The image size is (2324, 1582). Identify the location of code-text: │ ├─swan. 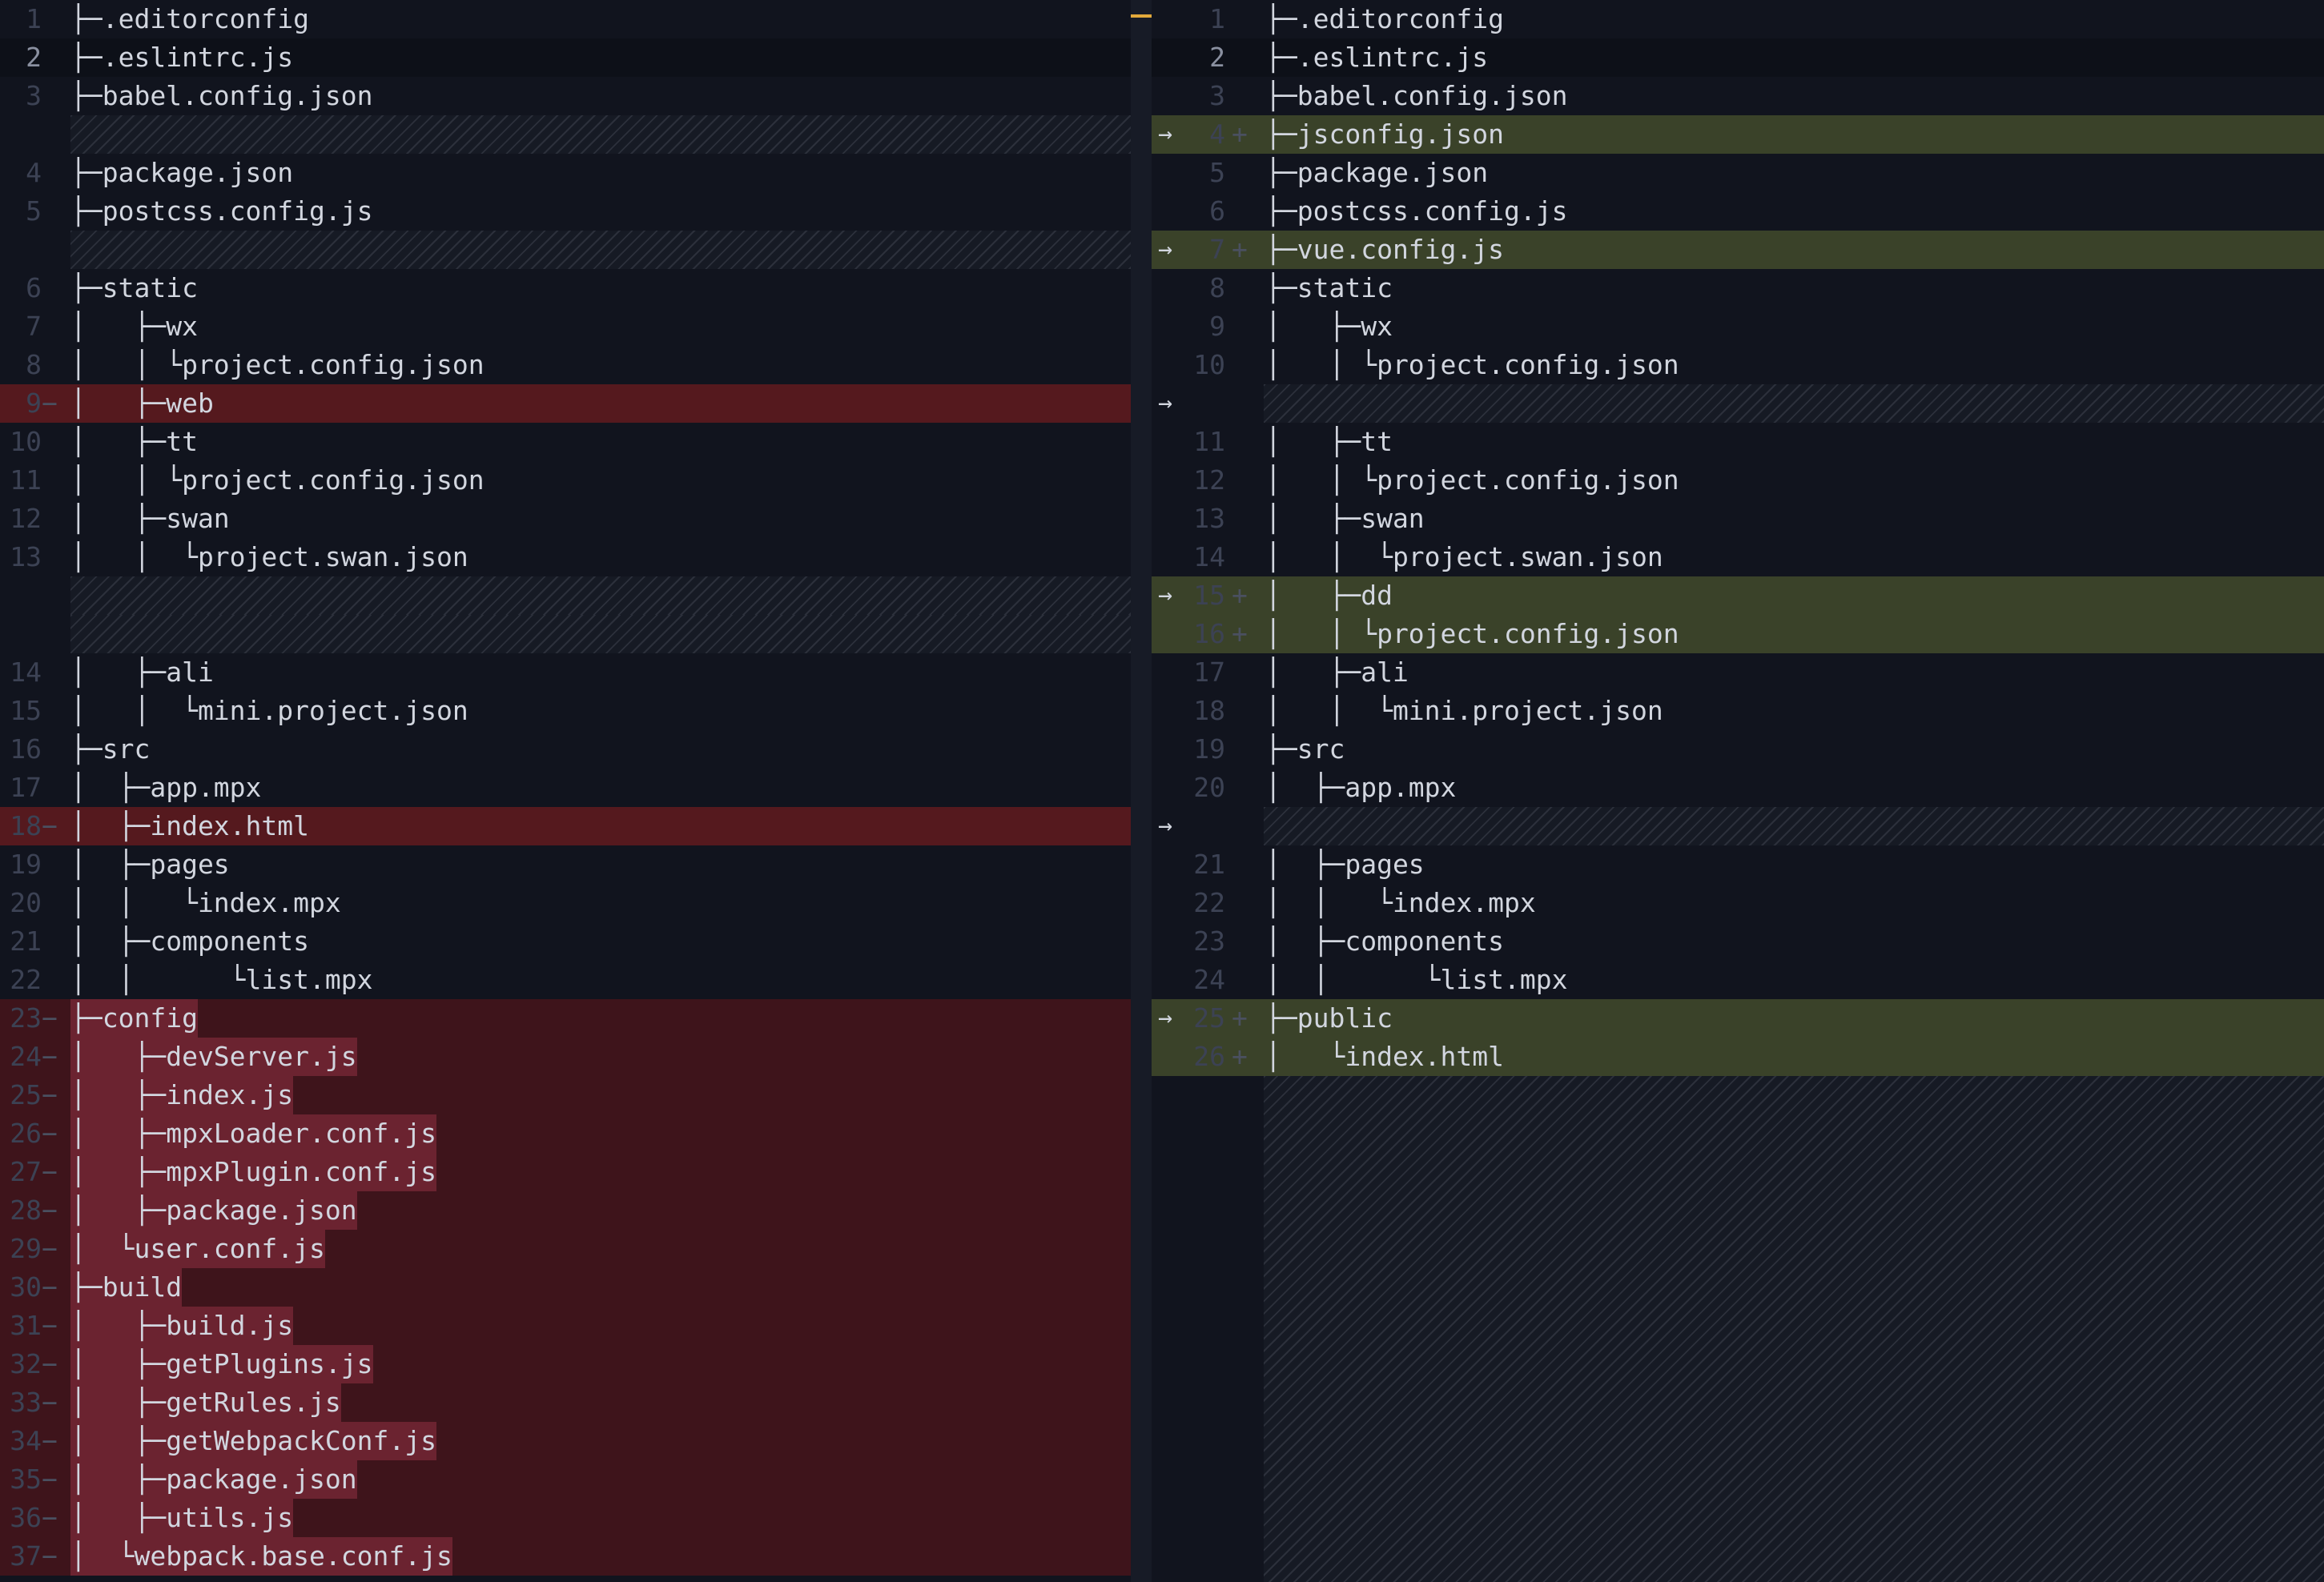
(150, 519).